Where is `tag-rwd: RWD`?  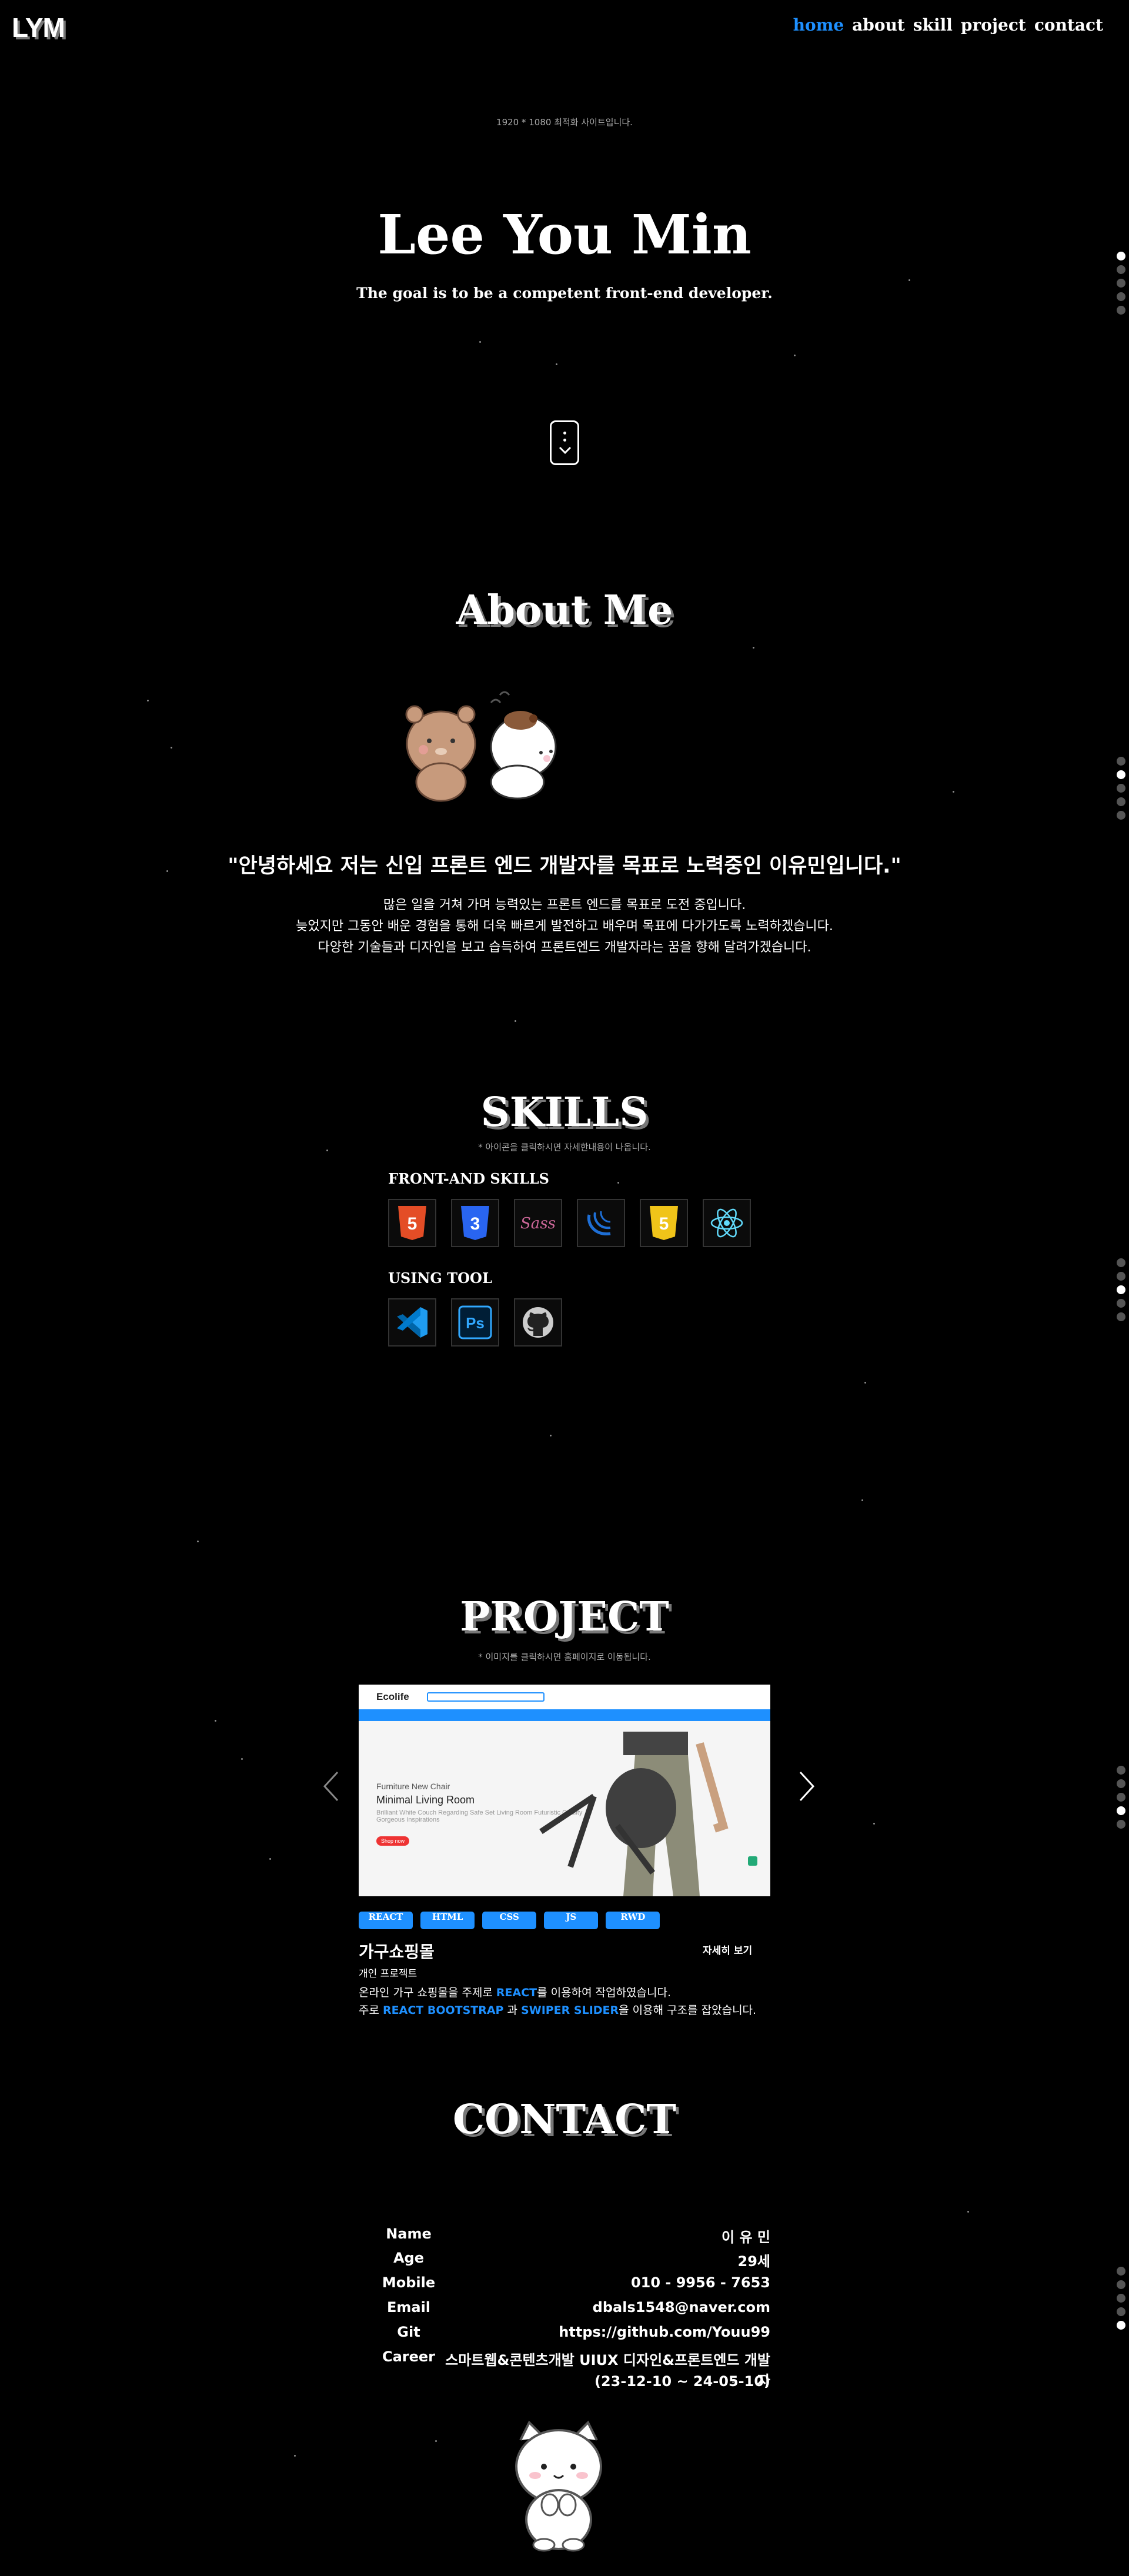
tag-rwd: RWD is located at coordinates (633, 1920).